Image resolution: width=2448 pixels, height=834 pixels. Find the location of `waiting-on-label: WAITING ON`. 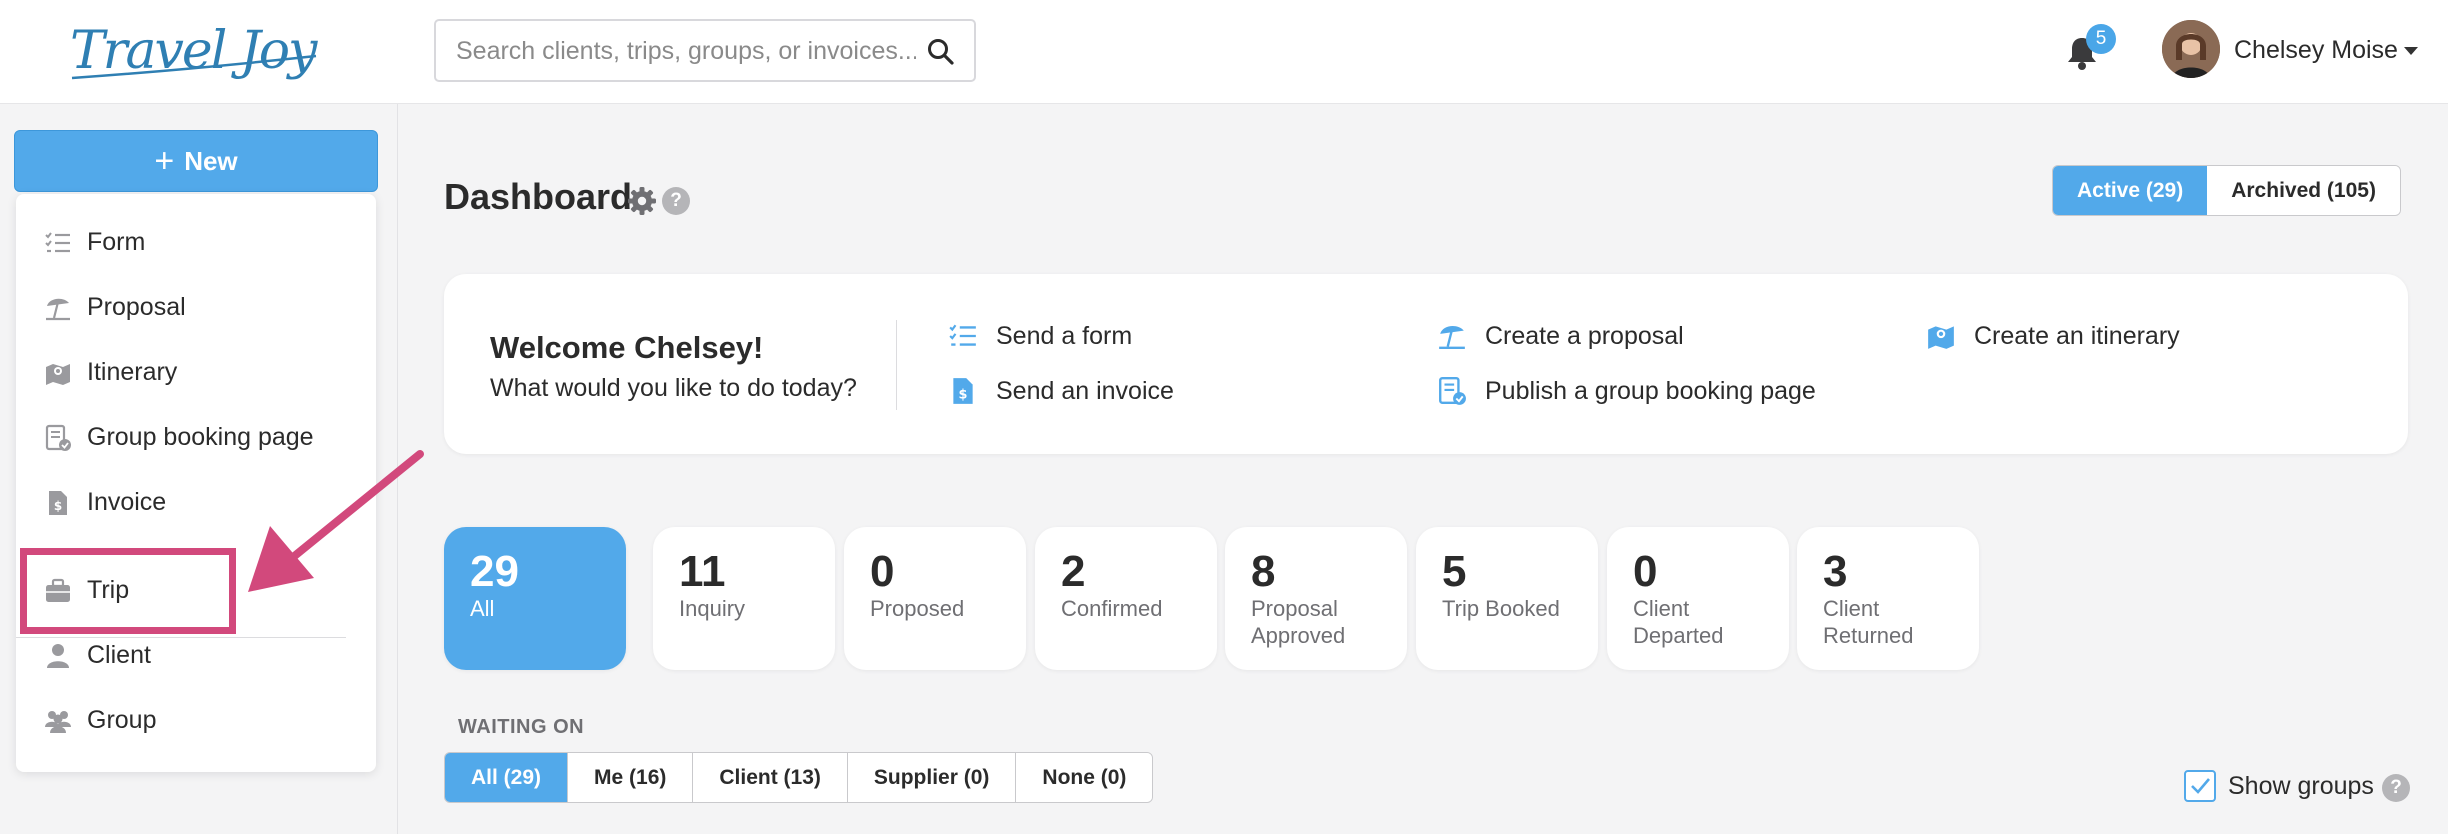

waiting-on-label: WAITING ON is located at coordinates (521, 727).